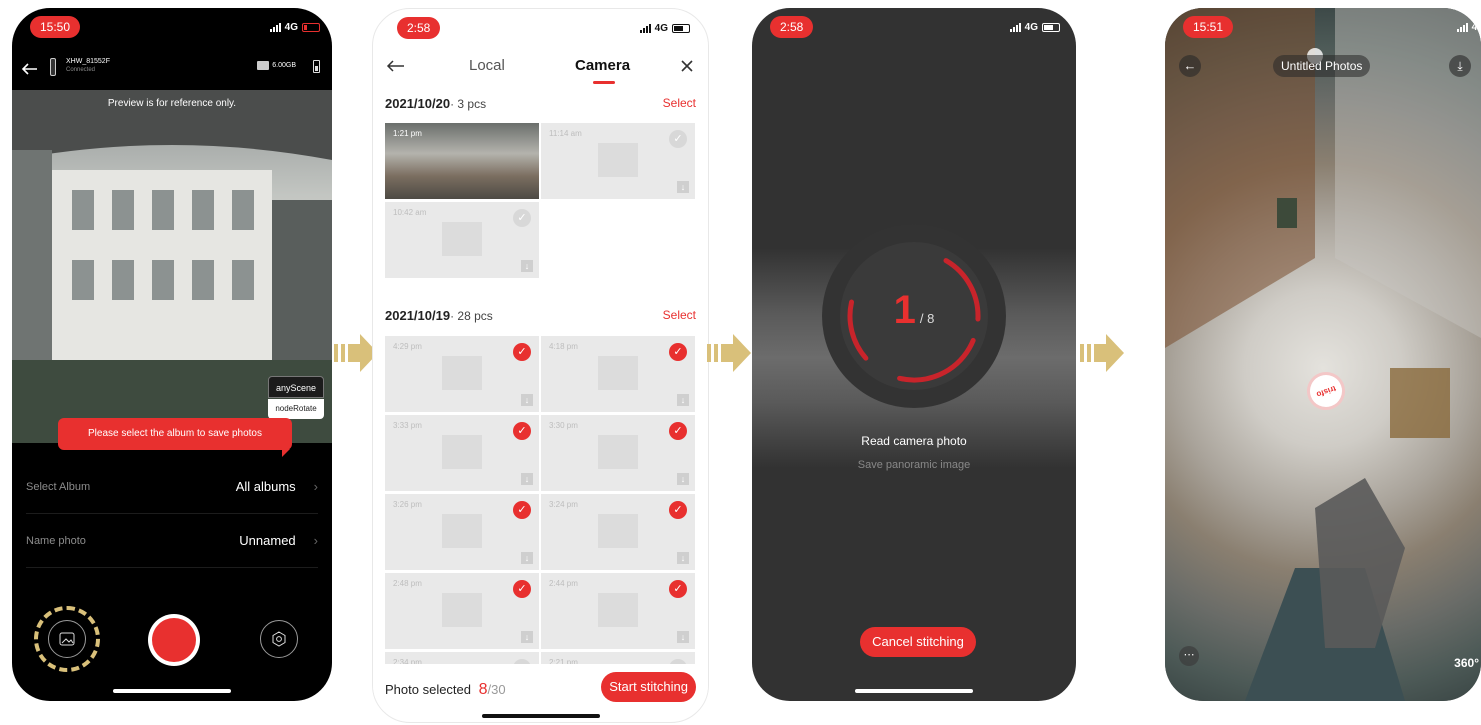 The height and width of the screenshot is (725, 1481). Describe the element at coordinates (602, 65) in the screenshot. I see `tab-camera: Camera` at that location.